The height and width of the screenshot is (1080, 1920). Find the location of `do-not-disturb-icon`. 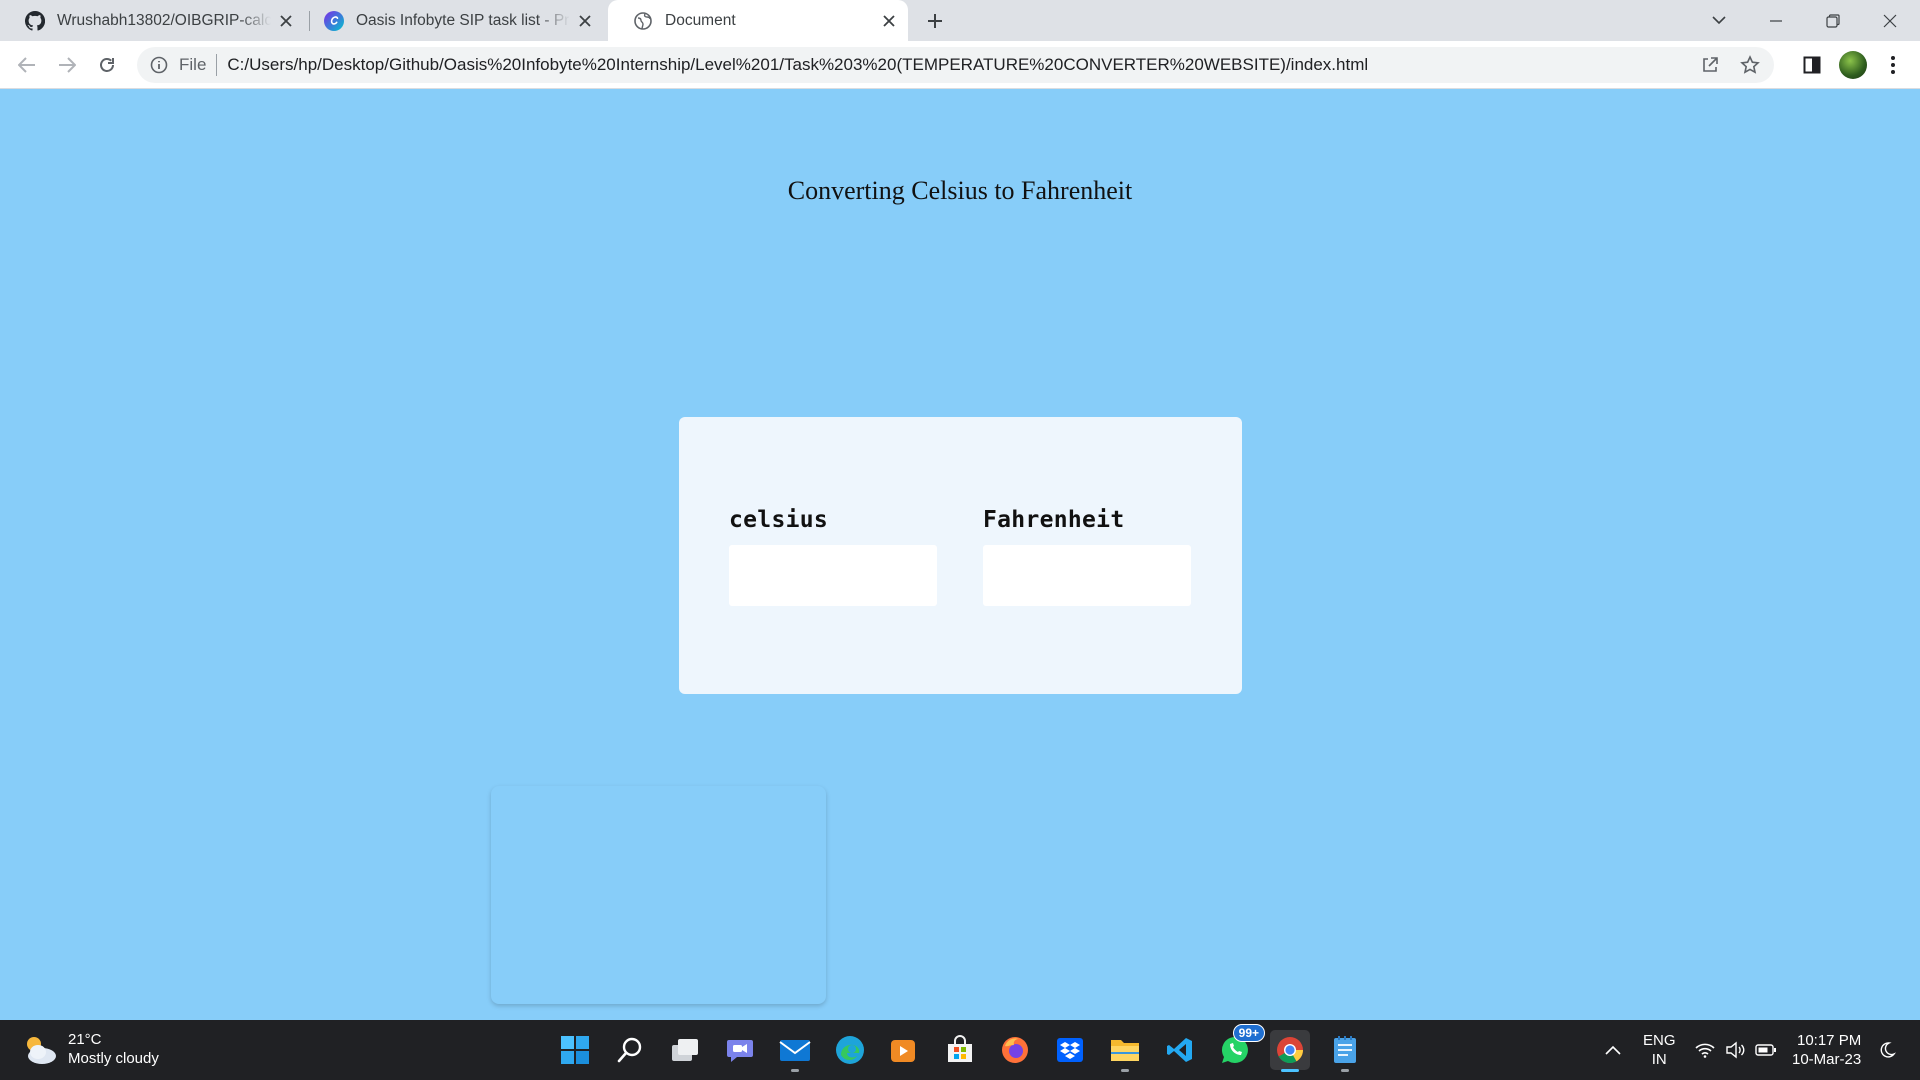

do-not-disturb-icon is located at coordinates (1888, 1050).